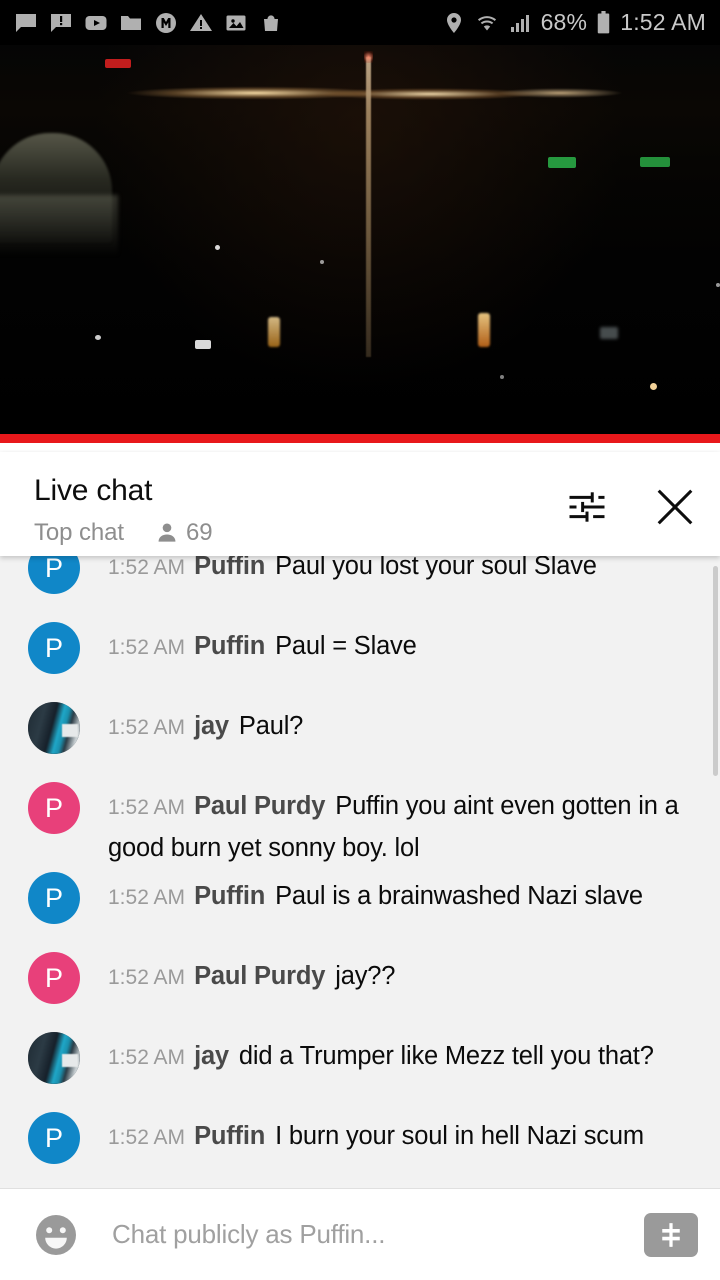 This screenshot has width=720, height=1280. I want to click on chat-message: 1:52 AM jay Paul?, so click(360, 738).